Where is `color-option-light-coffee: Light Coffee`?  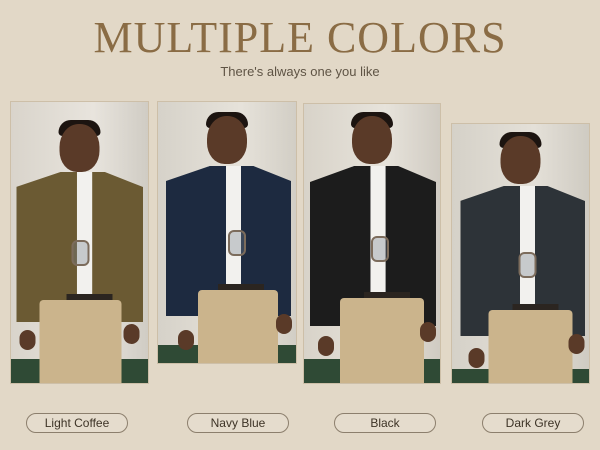 color-option-light-coffee: Light Coffee is located at coordinates (77, 423).